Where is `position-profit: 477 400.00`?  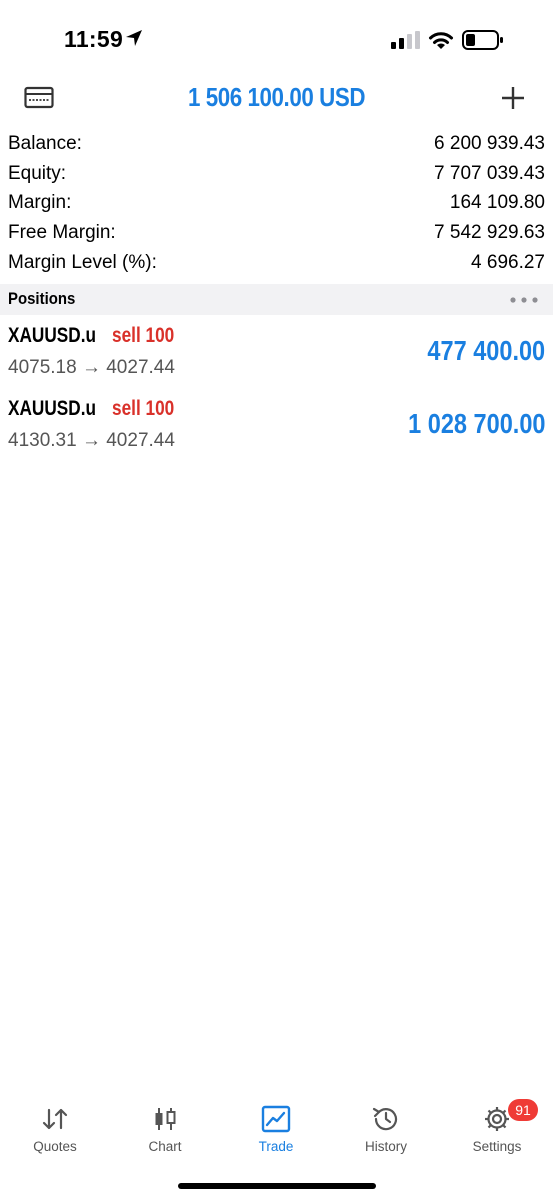 position-profit: 477 400.00 is located at coordinates (486, 350).